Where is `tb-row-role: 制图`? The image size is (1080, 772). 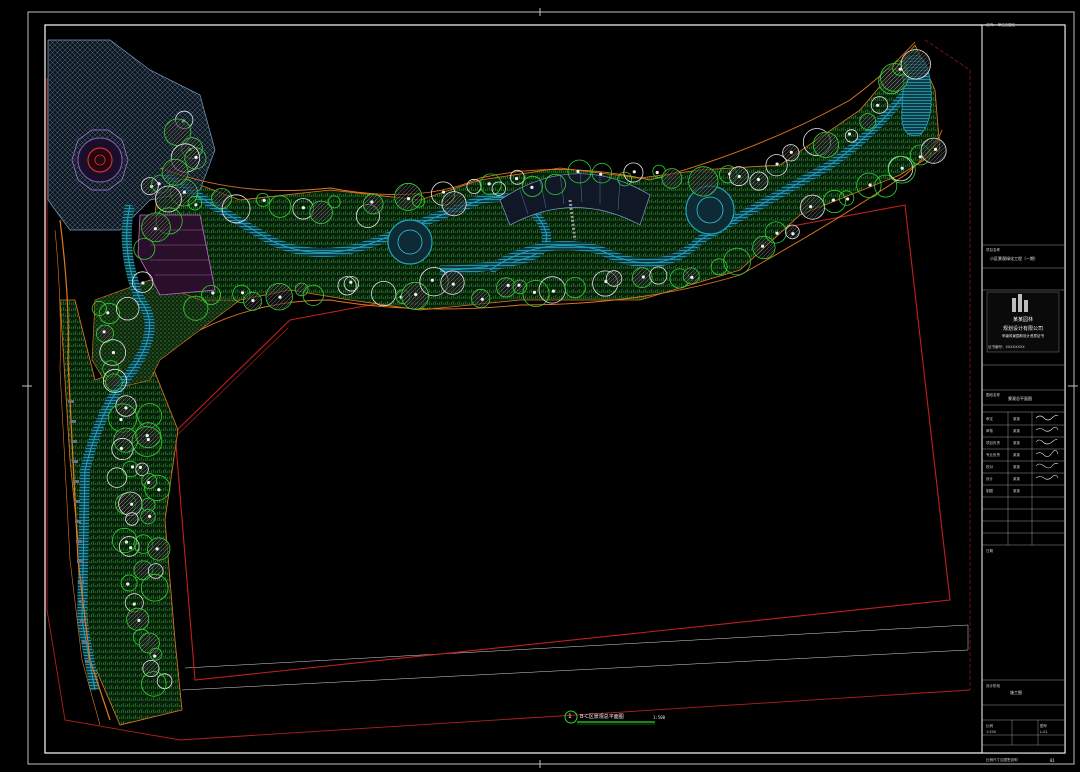 tb-row-role: 制图 is located at coordinates (989, 491).